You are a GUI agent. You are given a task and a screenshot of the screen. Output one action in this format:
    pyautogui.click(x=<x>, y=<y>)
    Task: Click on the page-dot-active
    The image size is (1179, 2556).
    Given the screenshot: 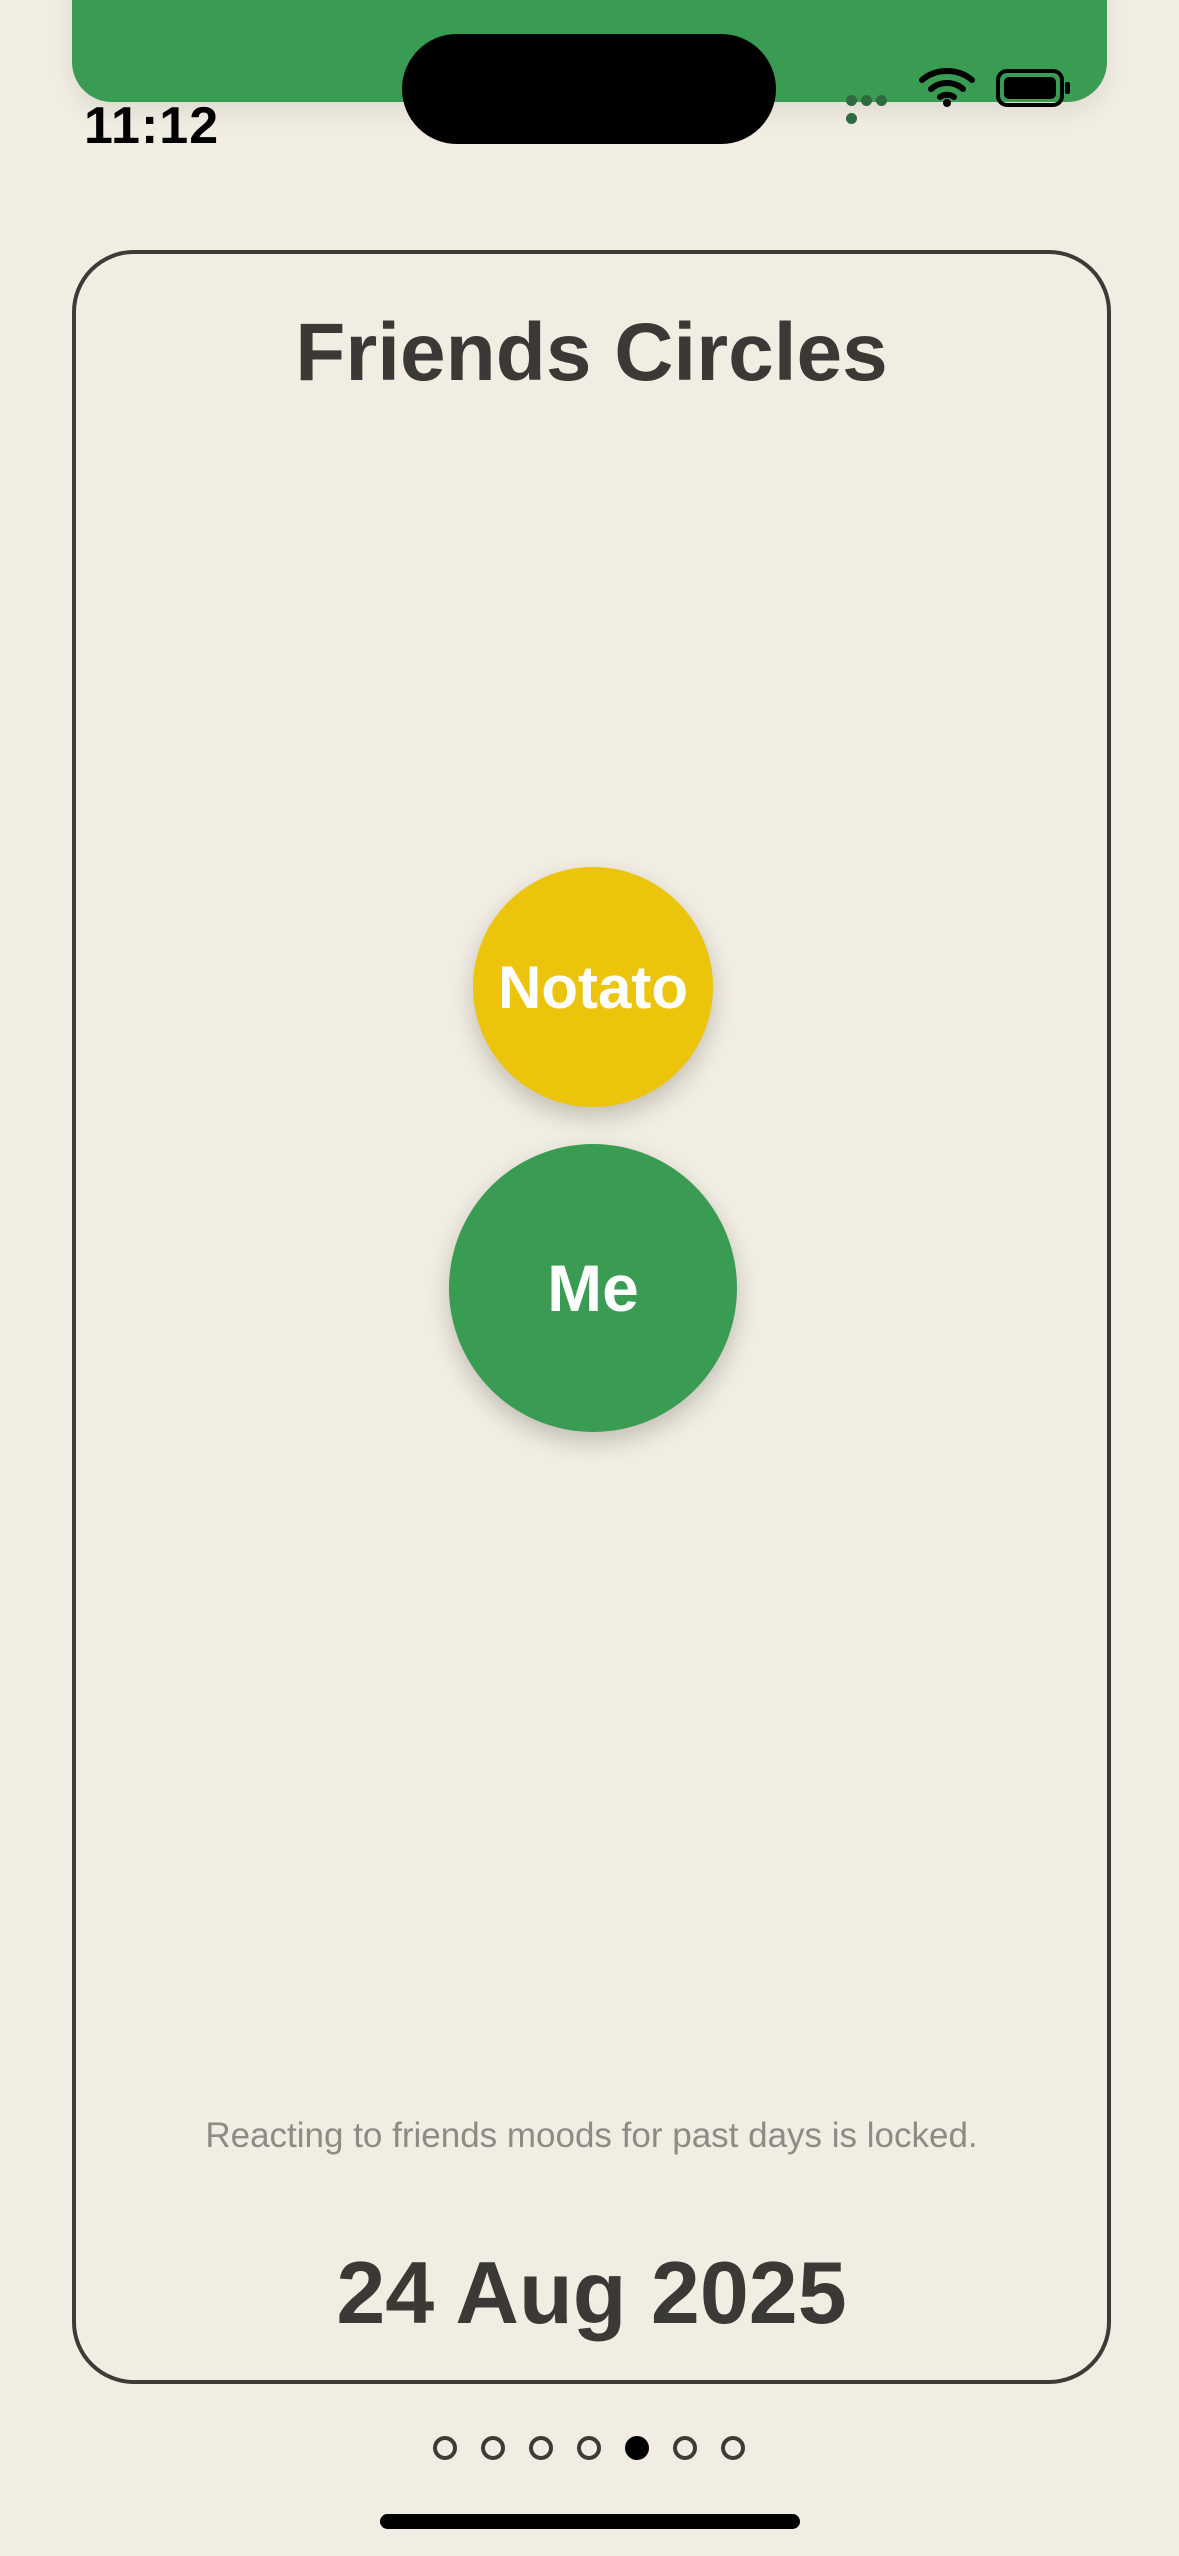 What is the action you would take?
    pyautogui.click(x=637, y=2448)
    